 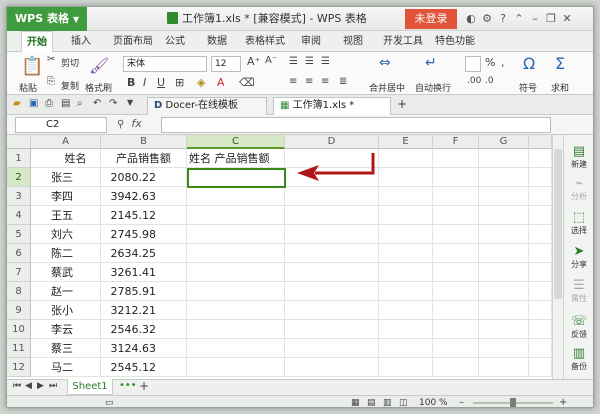 I want to click on copy-icon: ⎘, so click(x=51, y=81).